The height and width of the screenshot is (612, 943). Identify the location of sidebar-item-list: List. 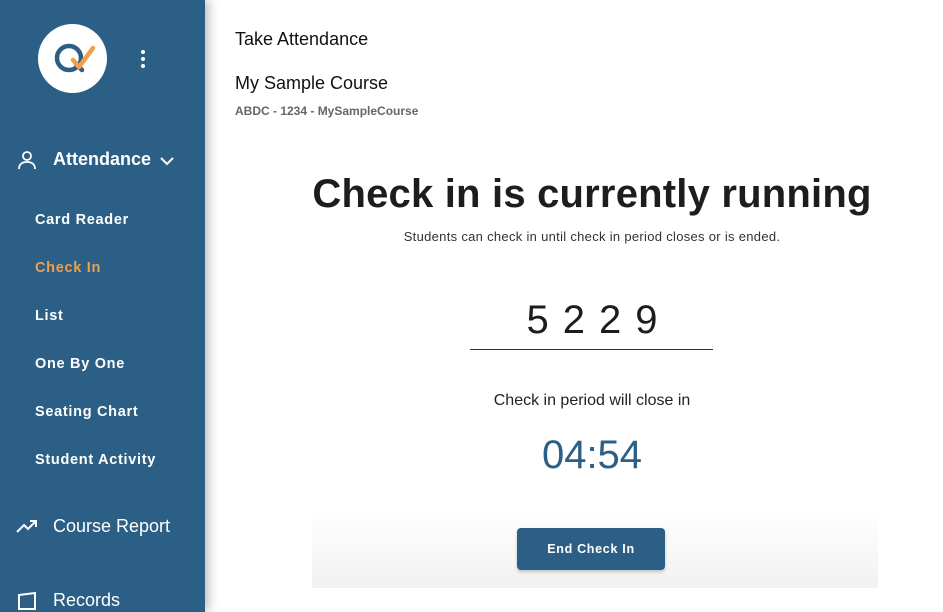
(49, 316).